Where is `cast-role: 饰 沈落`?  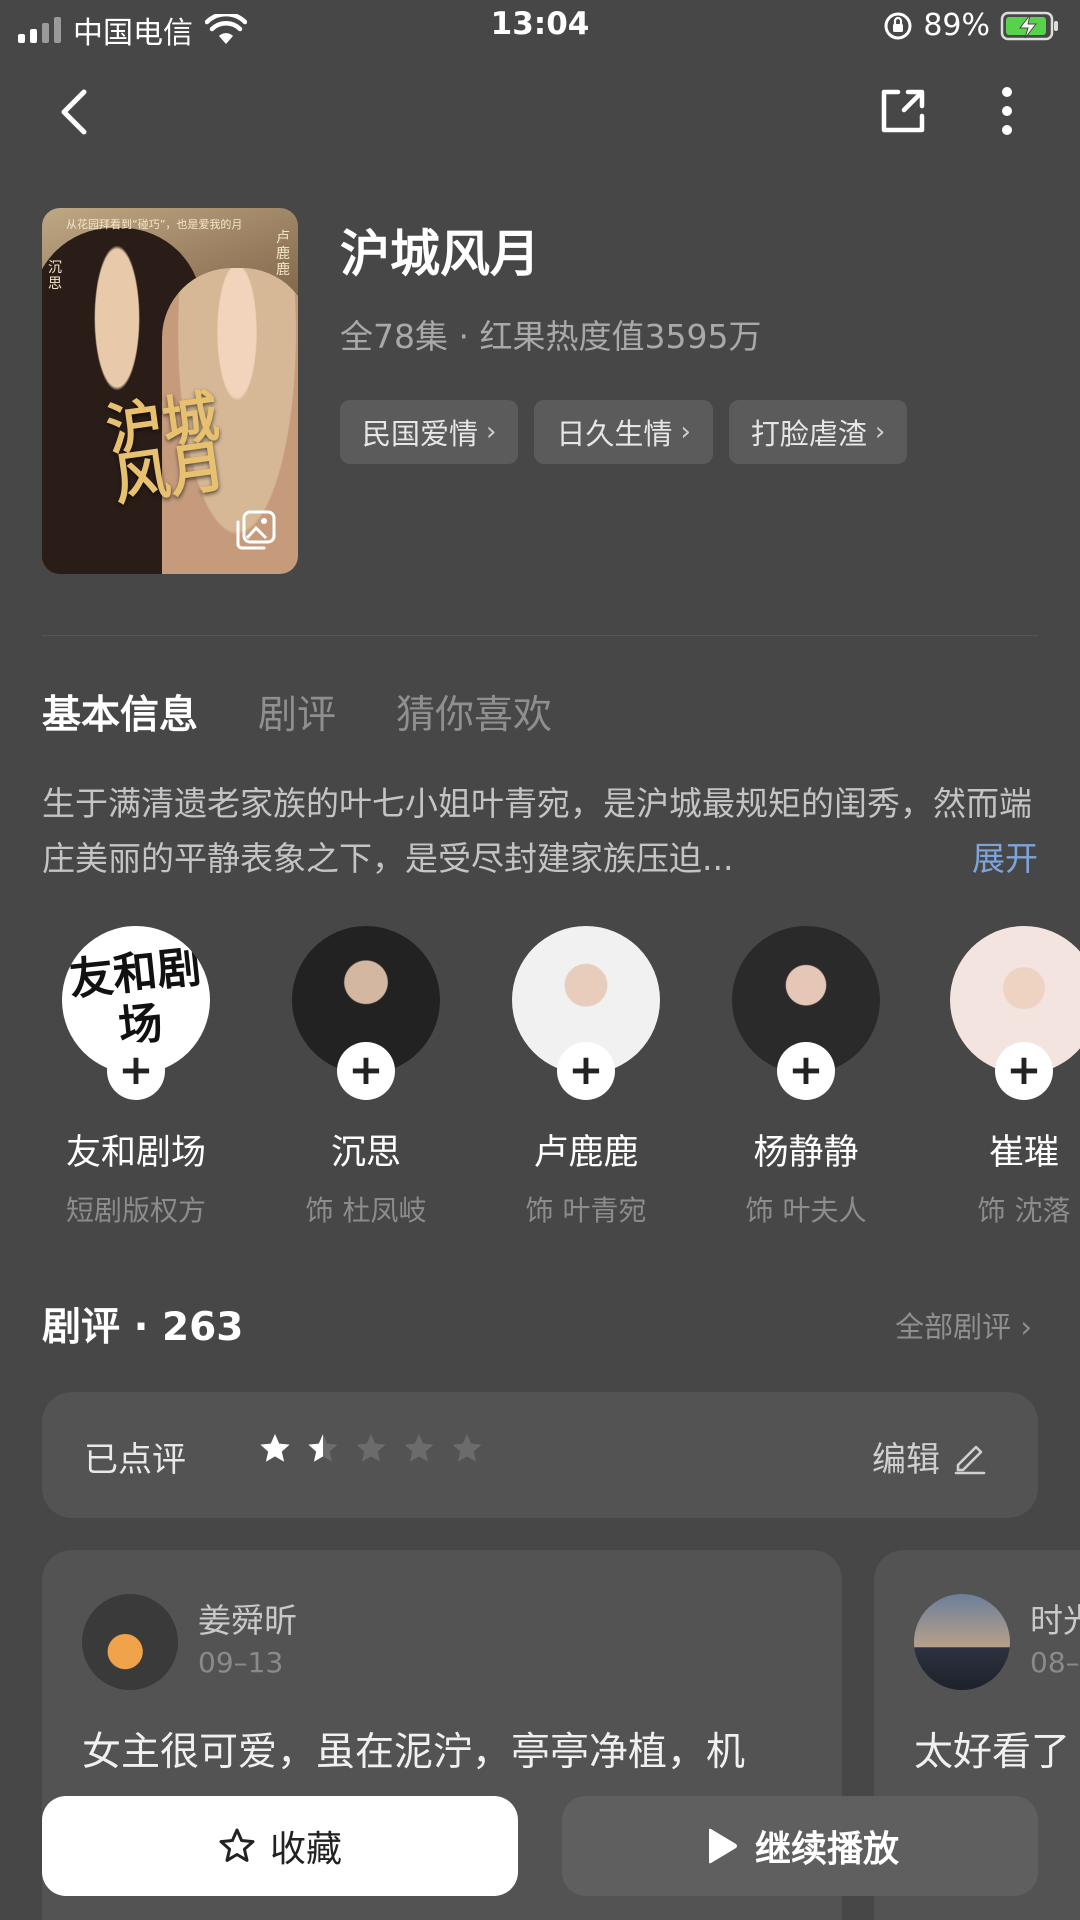
cast-role: 饰 沈落 is located at coordinates (1024, 1210).